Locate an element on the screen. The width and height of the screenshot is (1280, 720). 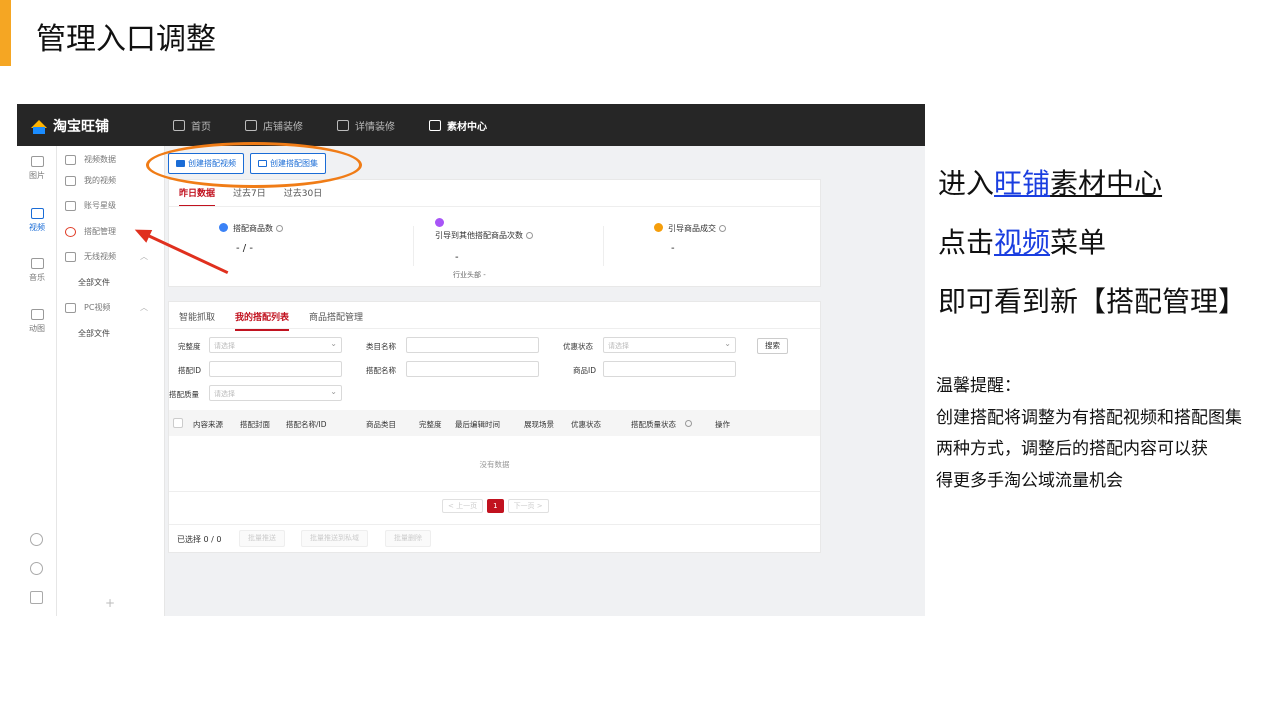
icon-rail: 图片 视频 音乐 动图 is located at coordinates (37, 381).